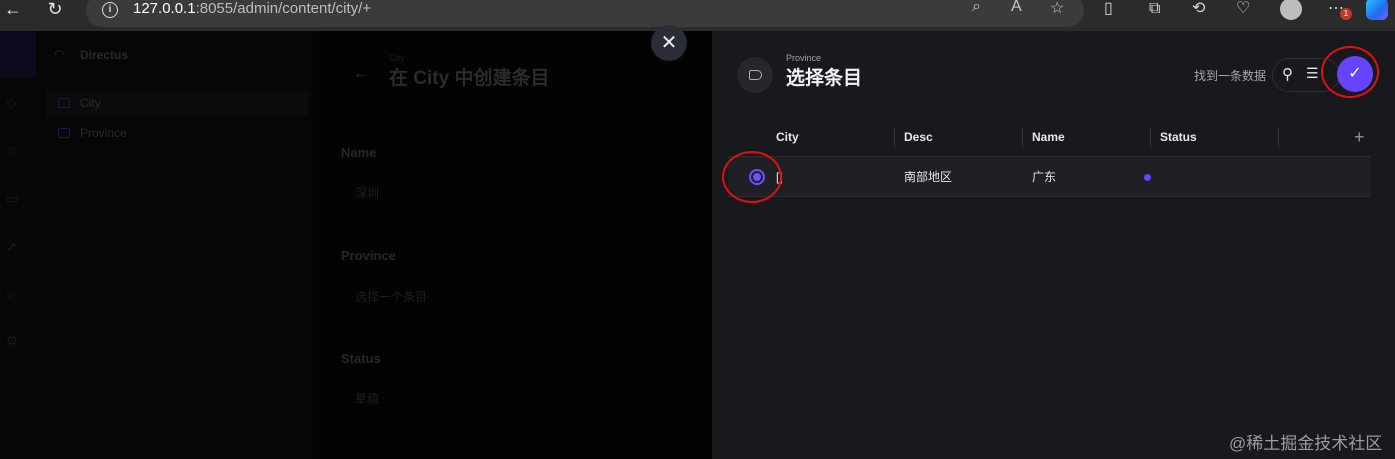 Image resolution: width=1395 pixels, height=459 pixels. I want to click on reload-icon: ↻, so click(55, 9).